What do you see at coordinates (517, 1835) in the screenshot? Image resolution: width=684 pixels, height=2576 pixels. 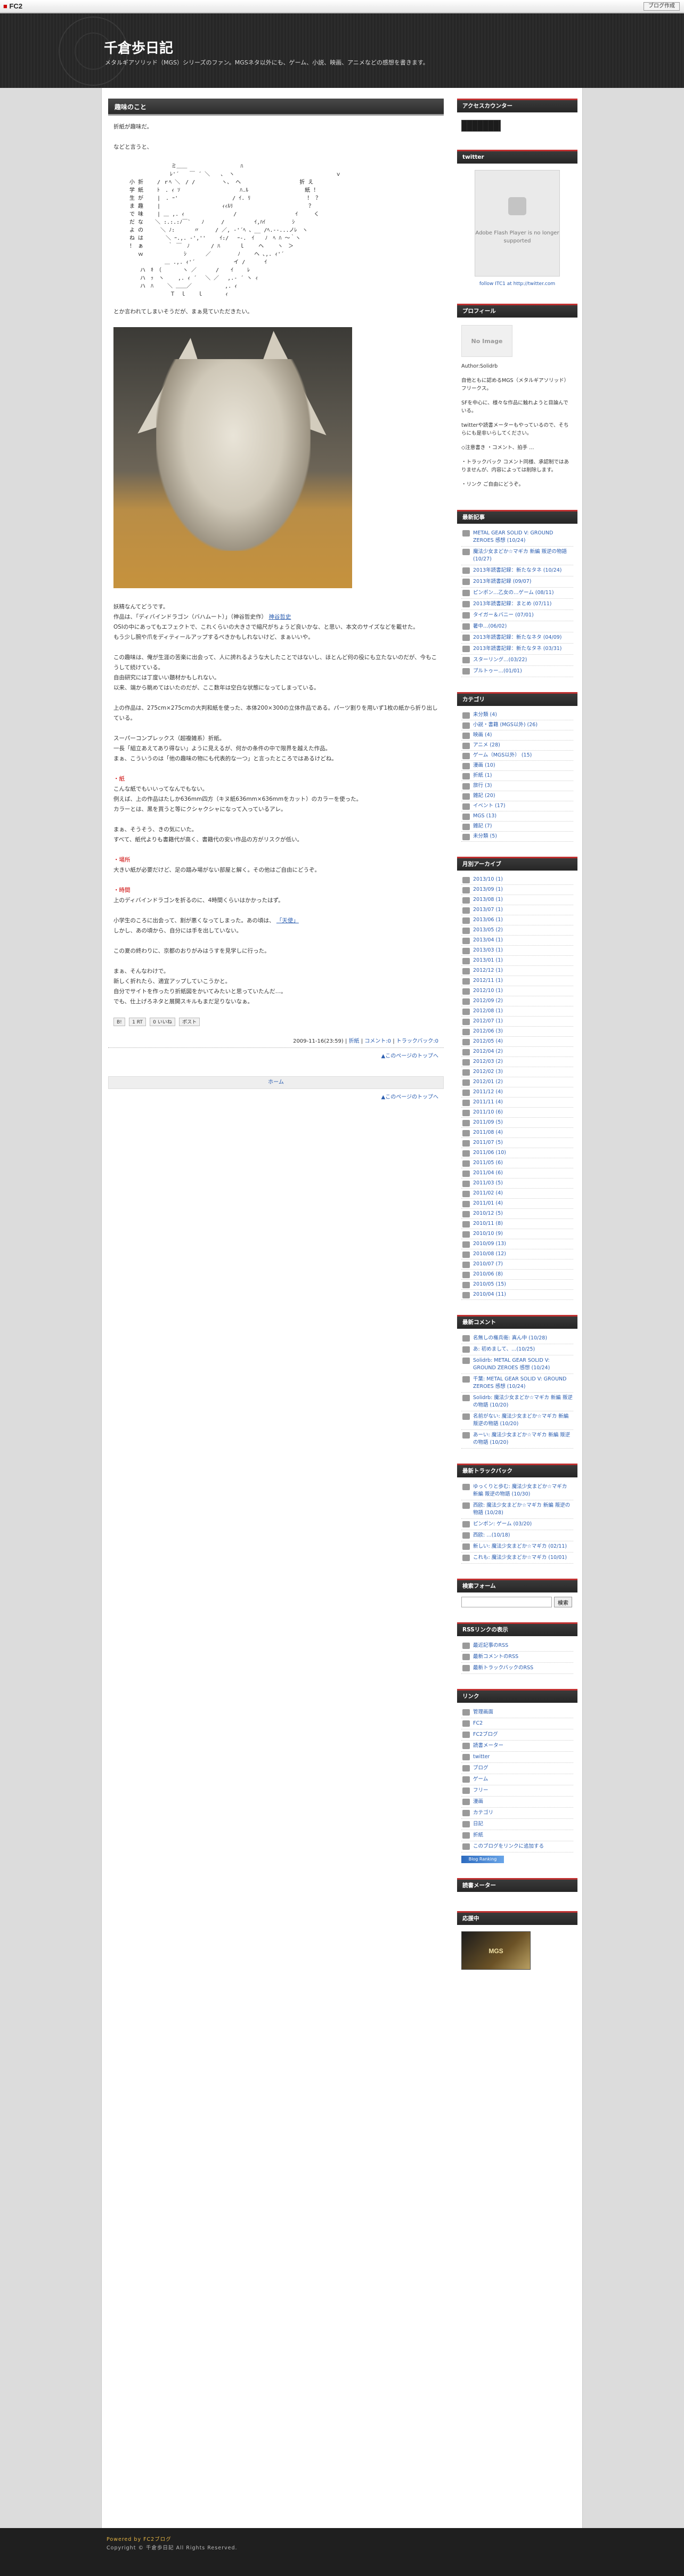 I see `link-item: 折紙` at bounding box center [517, 1835].